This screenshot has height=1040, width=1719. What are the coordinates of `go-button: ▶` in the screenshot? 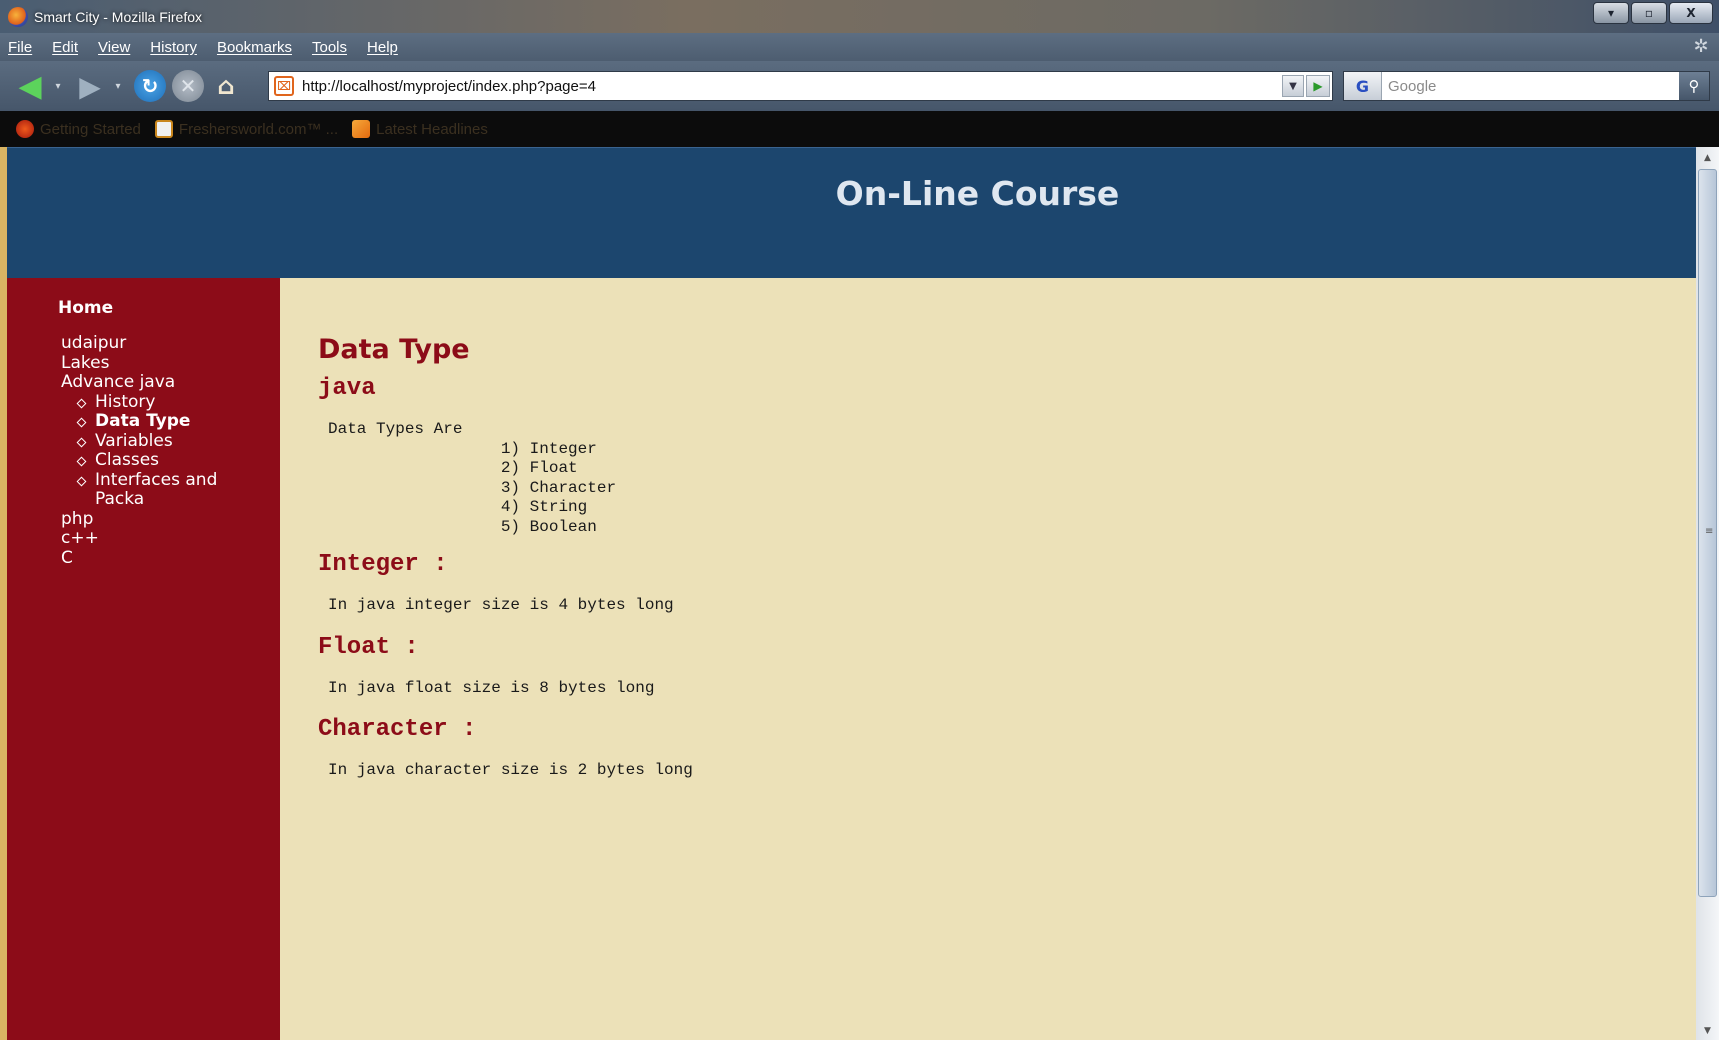 It's located at (1318, 86).